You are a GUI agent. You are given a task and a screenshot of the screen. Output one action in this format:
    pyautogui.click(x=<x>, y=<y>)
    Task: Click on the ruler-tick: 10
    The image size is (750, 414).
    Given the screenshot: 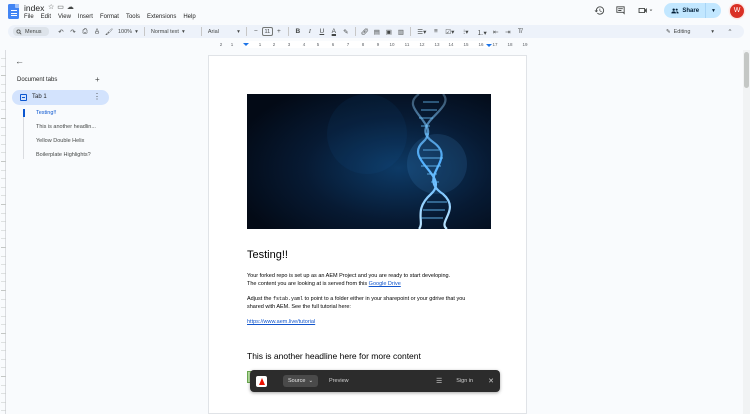 What is the action you would take?
    pyautogui.click(x=392, y=44)
    